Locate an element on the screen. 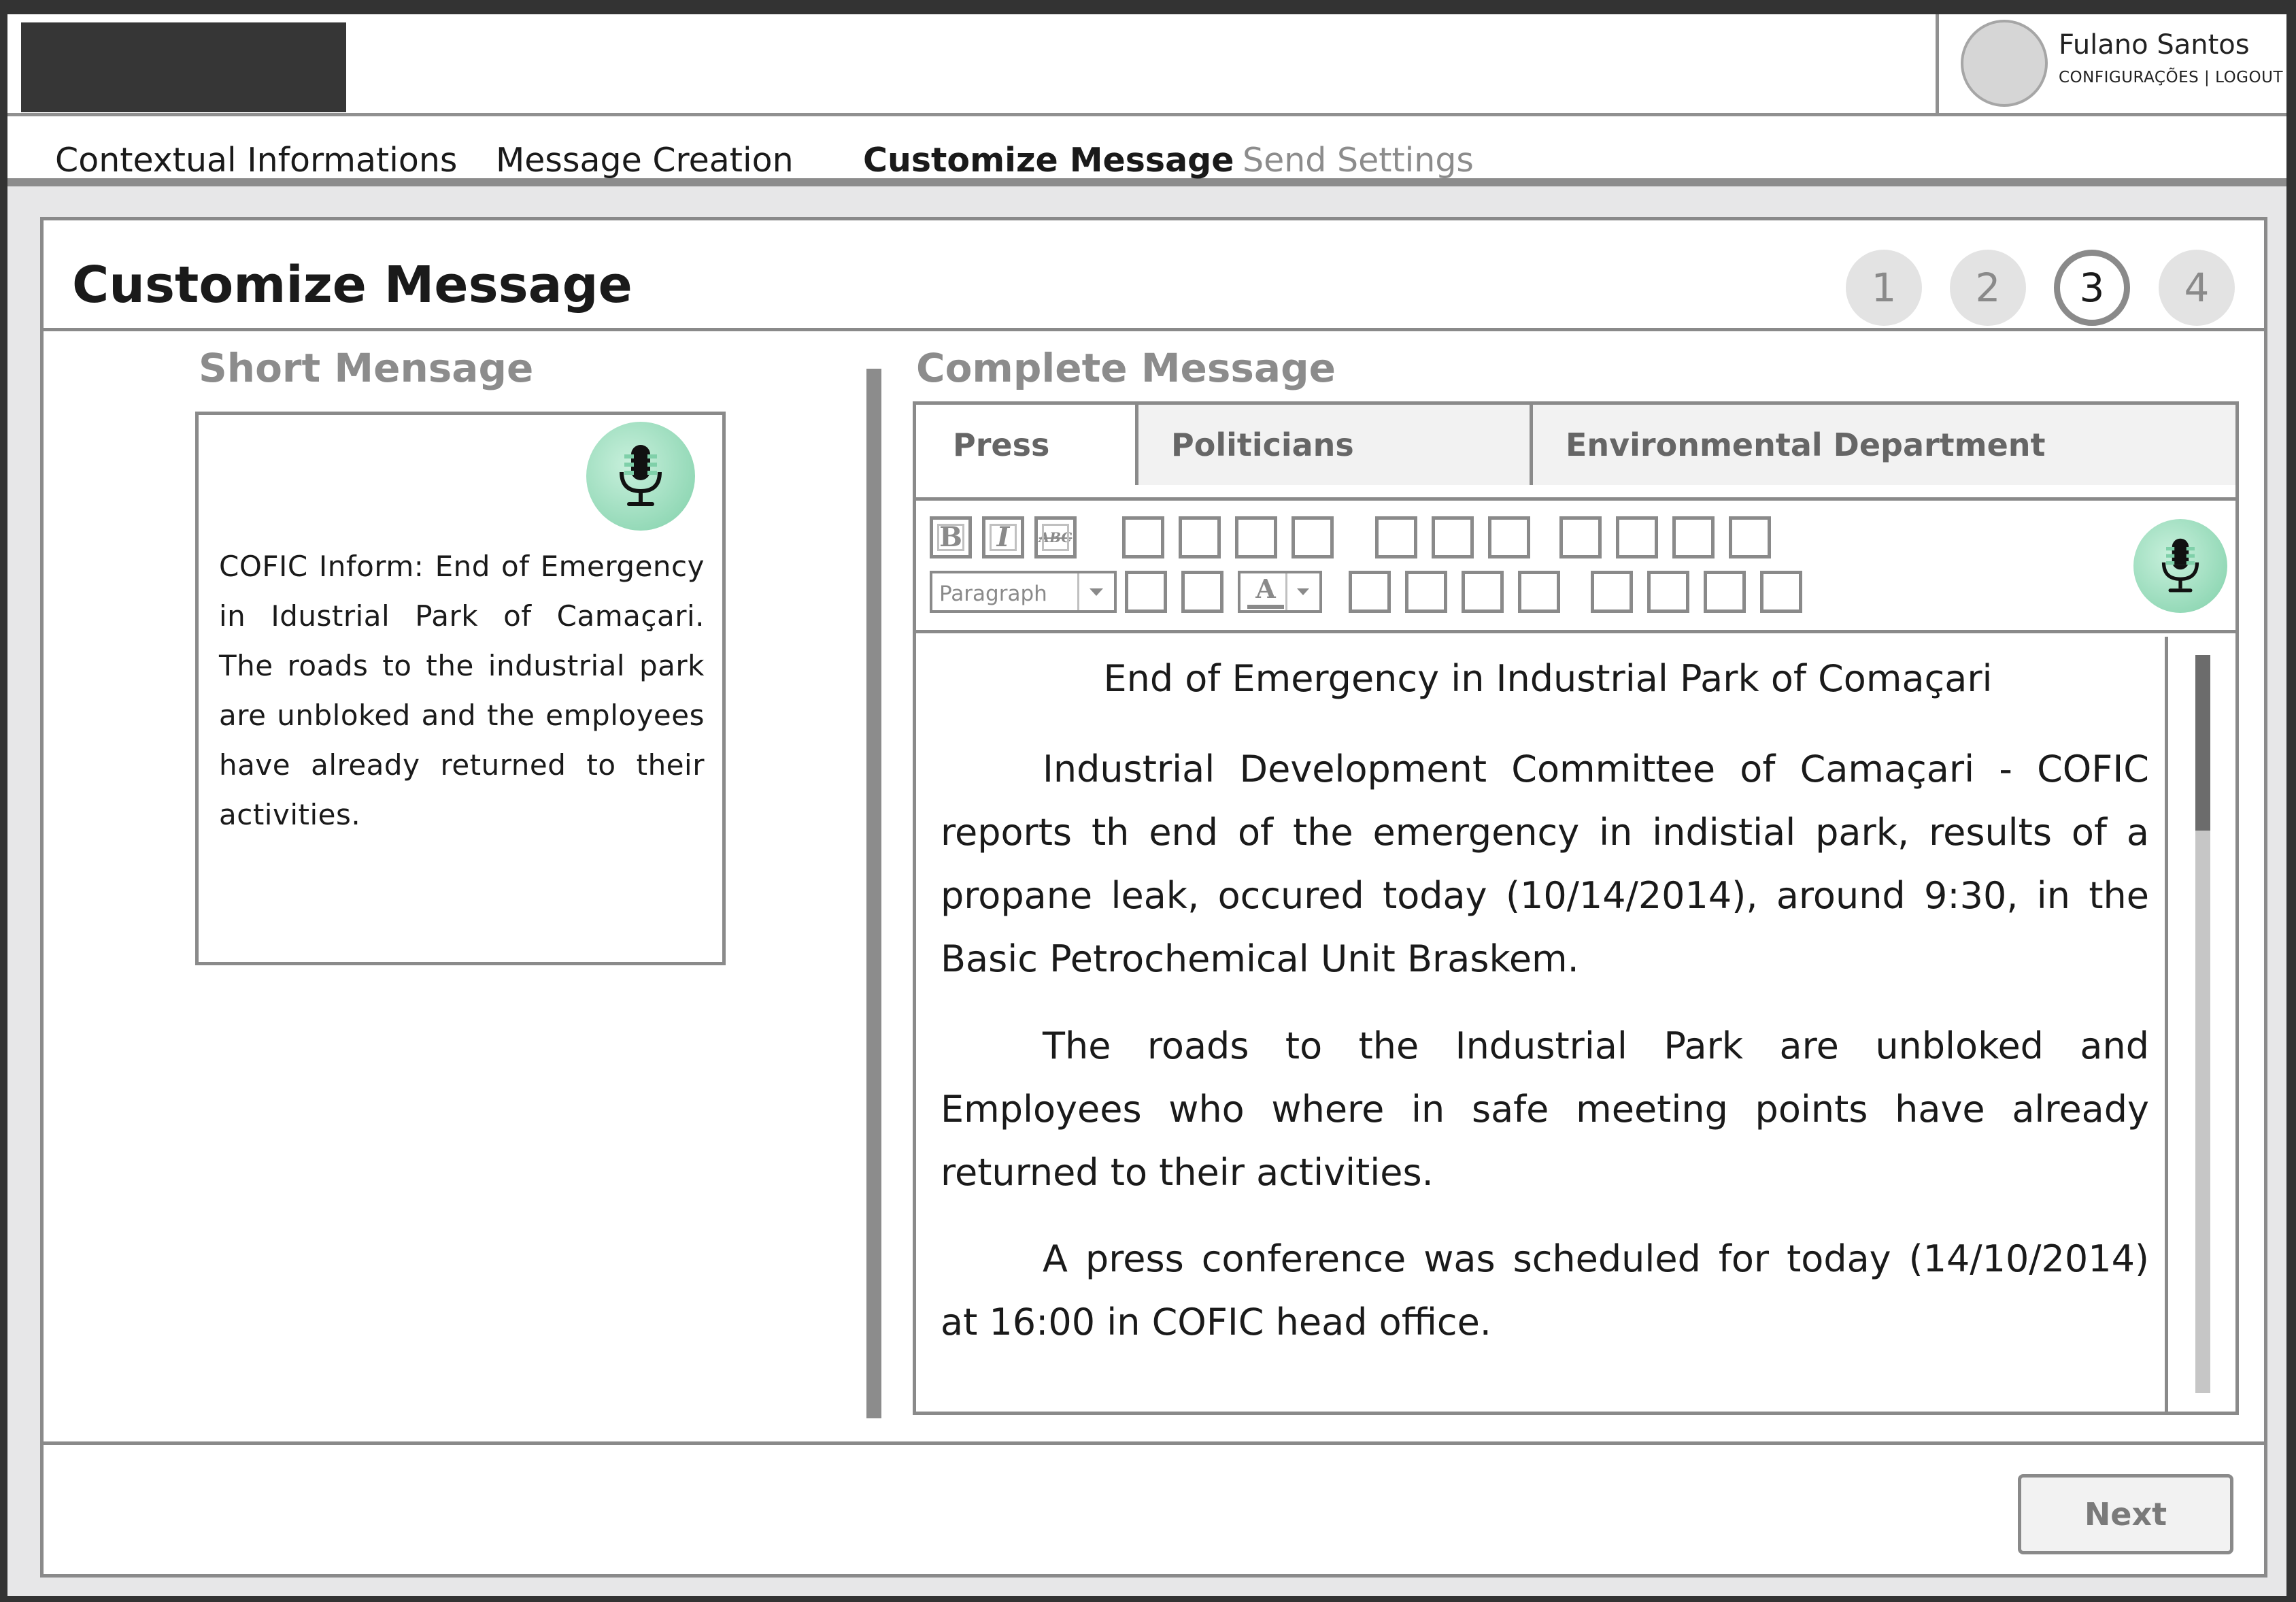 The width and height of the screenshot is (2296, 1602). card-header: Customize Message 1 2 3 4 is located at coordinates (1154, 275).